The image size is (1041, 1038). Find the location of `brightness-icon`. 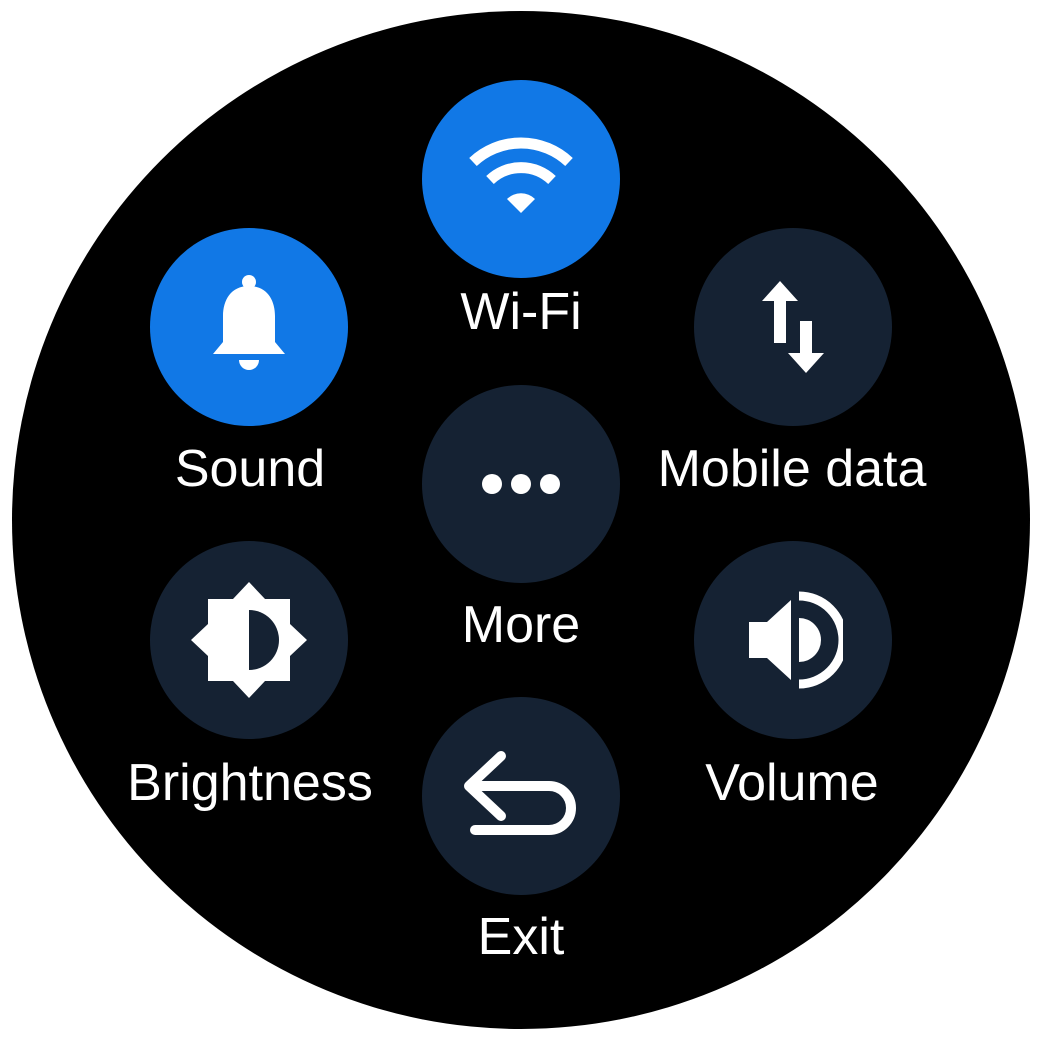

brightness-icon is located at coordinates (249, 640).